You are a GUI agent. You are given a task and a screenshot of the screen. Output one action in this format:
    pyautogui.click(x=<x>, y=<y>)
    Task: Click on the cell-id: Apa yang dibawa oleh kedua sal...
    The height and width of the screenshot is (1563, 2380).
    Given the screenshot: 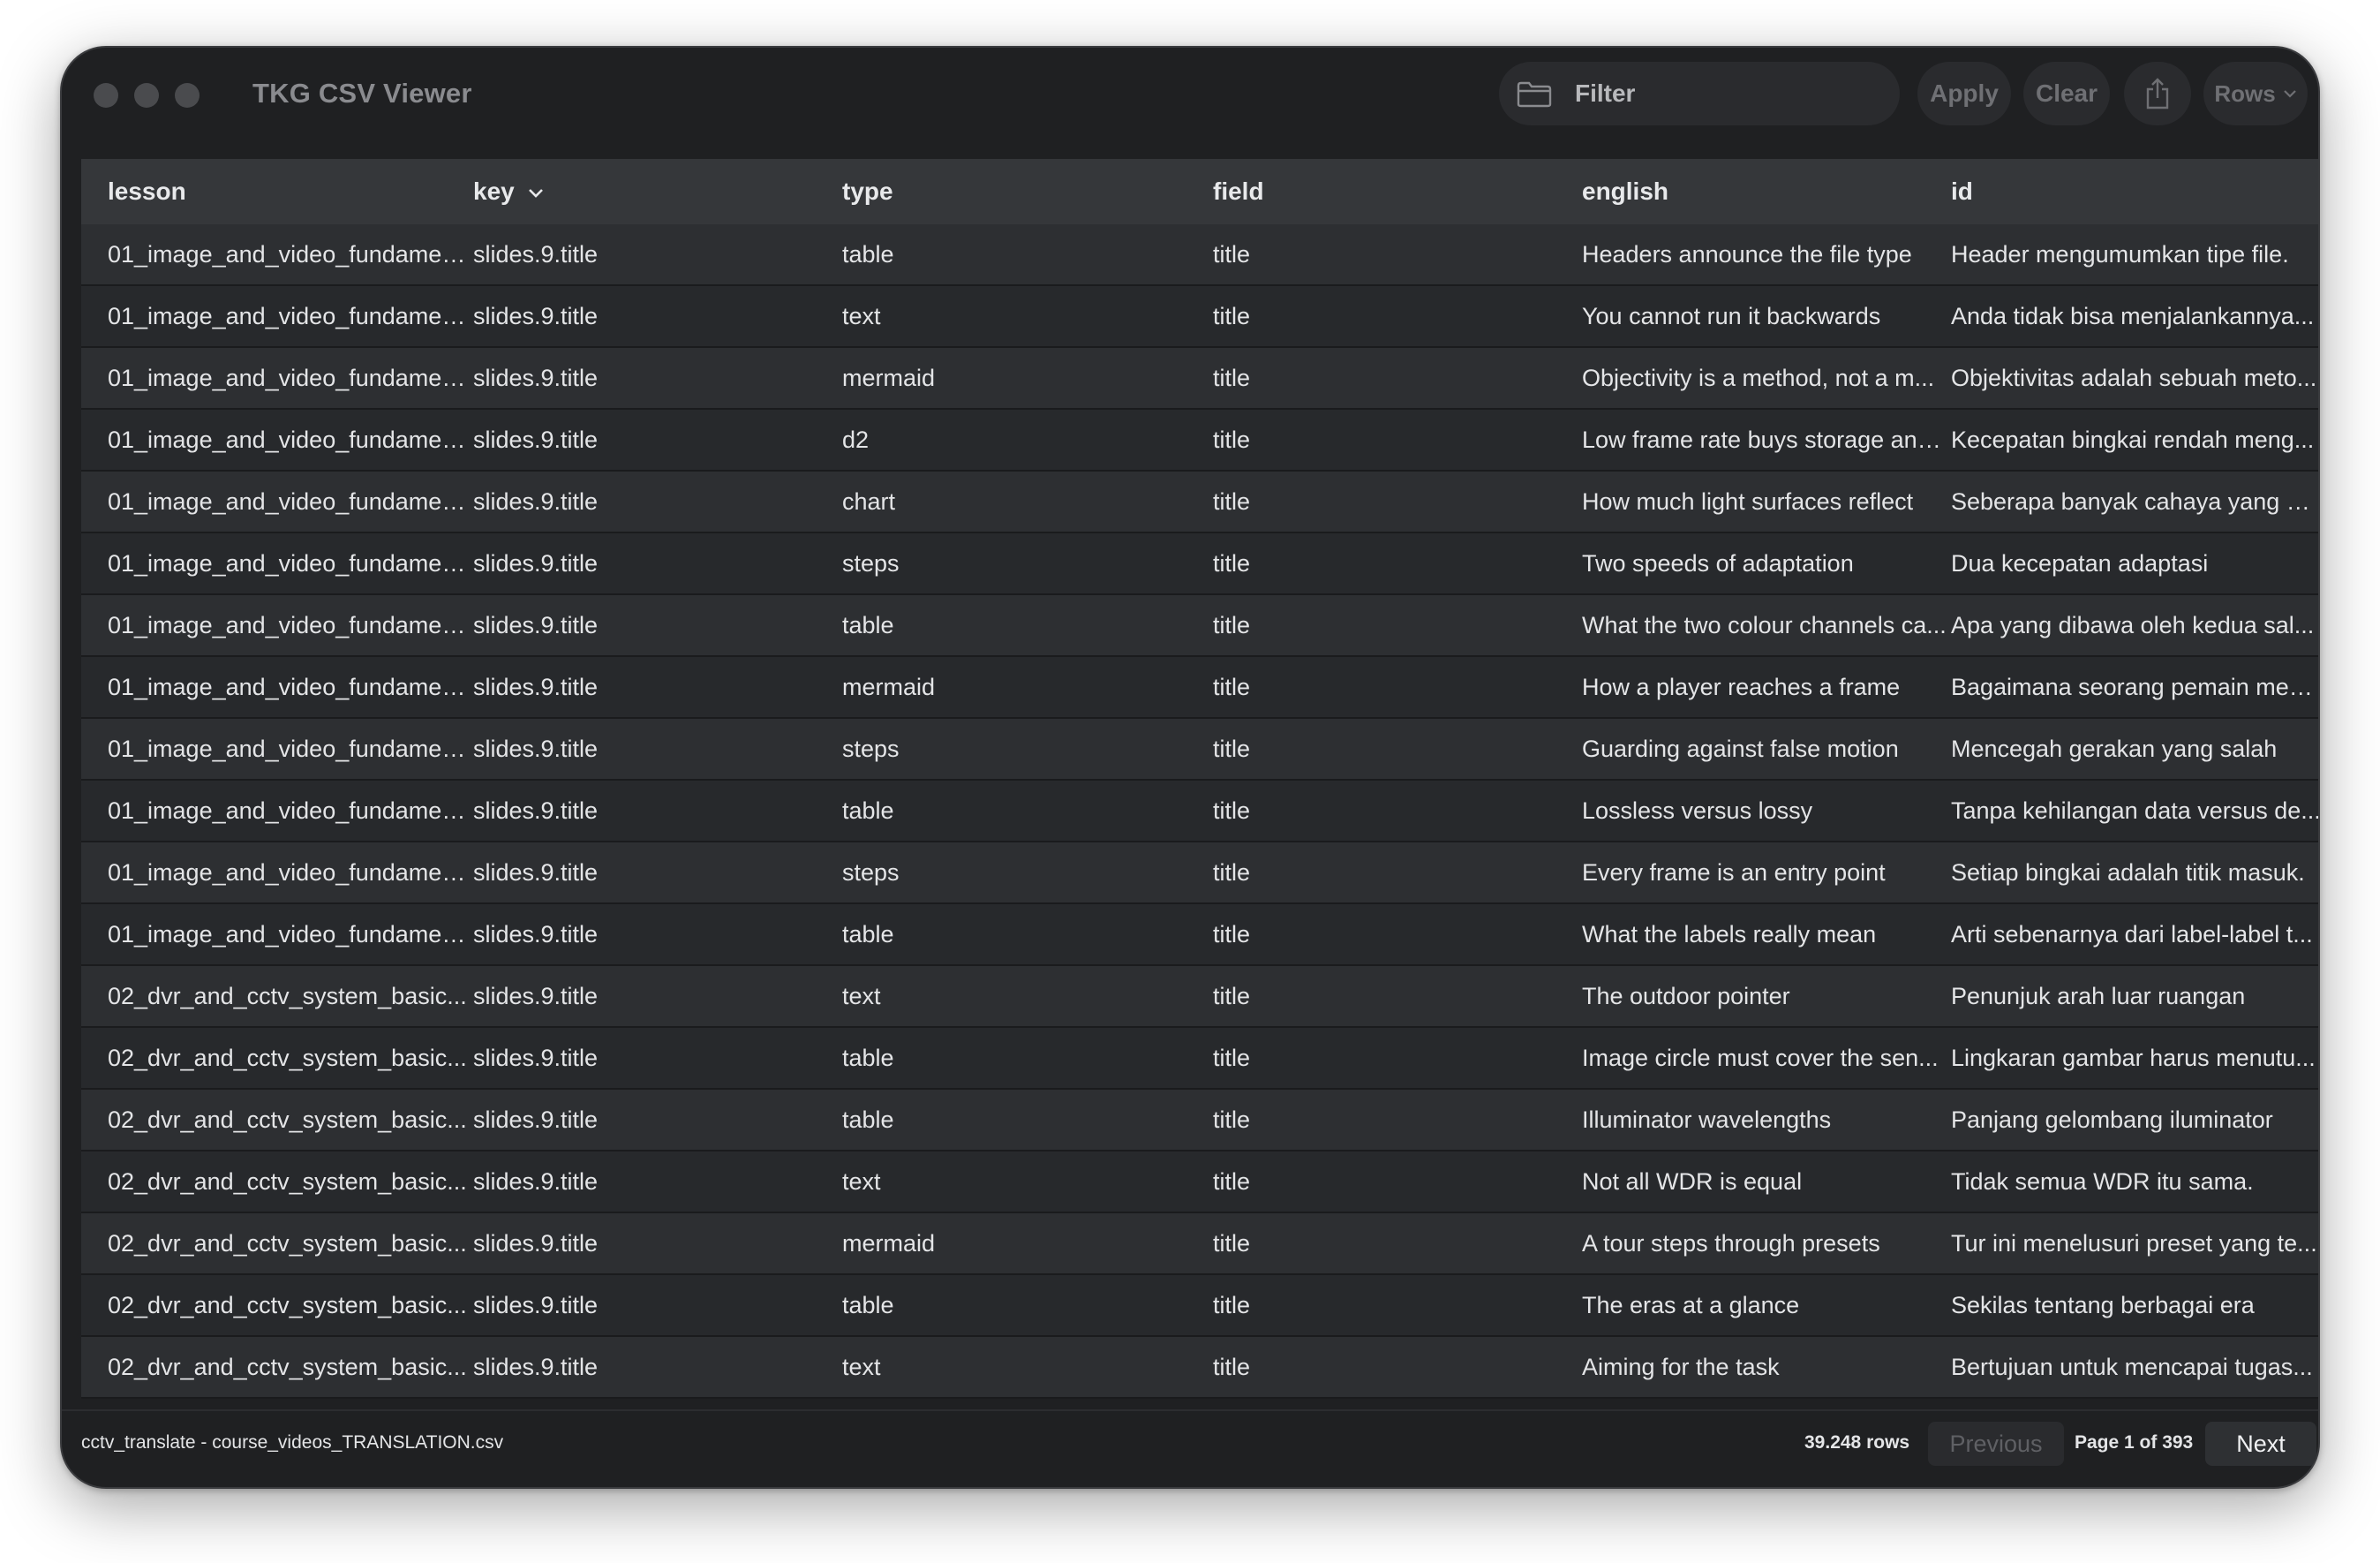 What is the action you would take?
    pyautogui.click(x=2133, y=625)
    